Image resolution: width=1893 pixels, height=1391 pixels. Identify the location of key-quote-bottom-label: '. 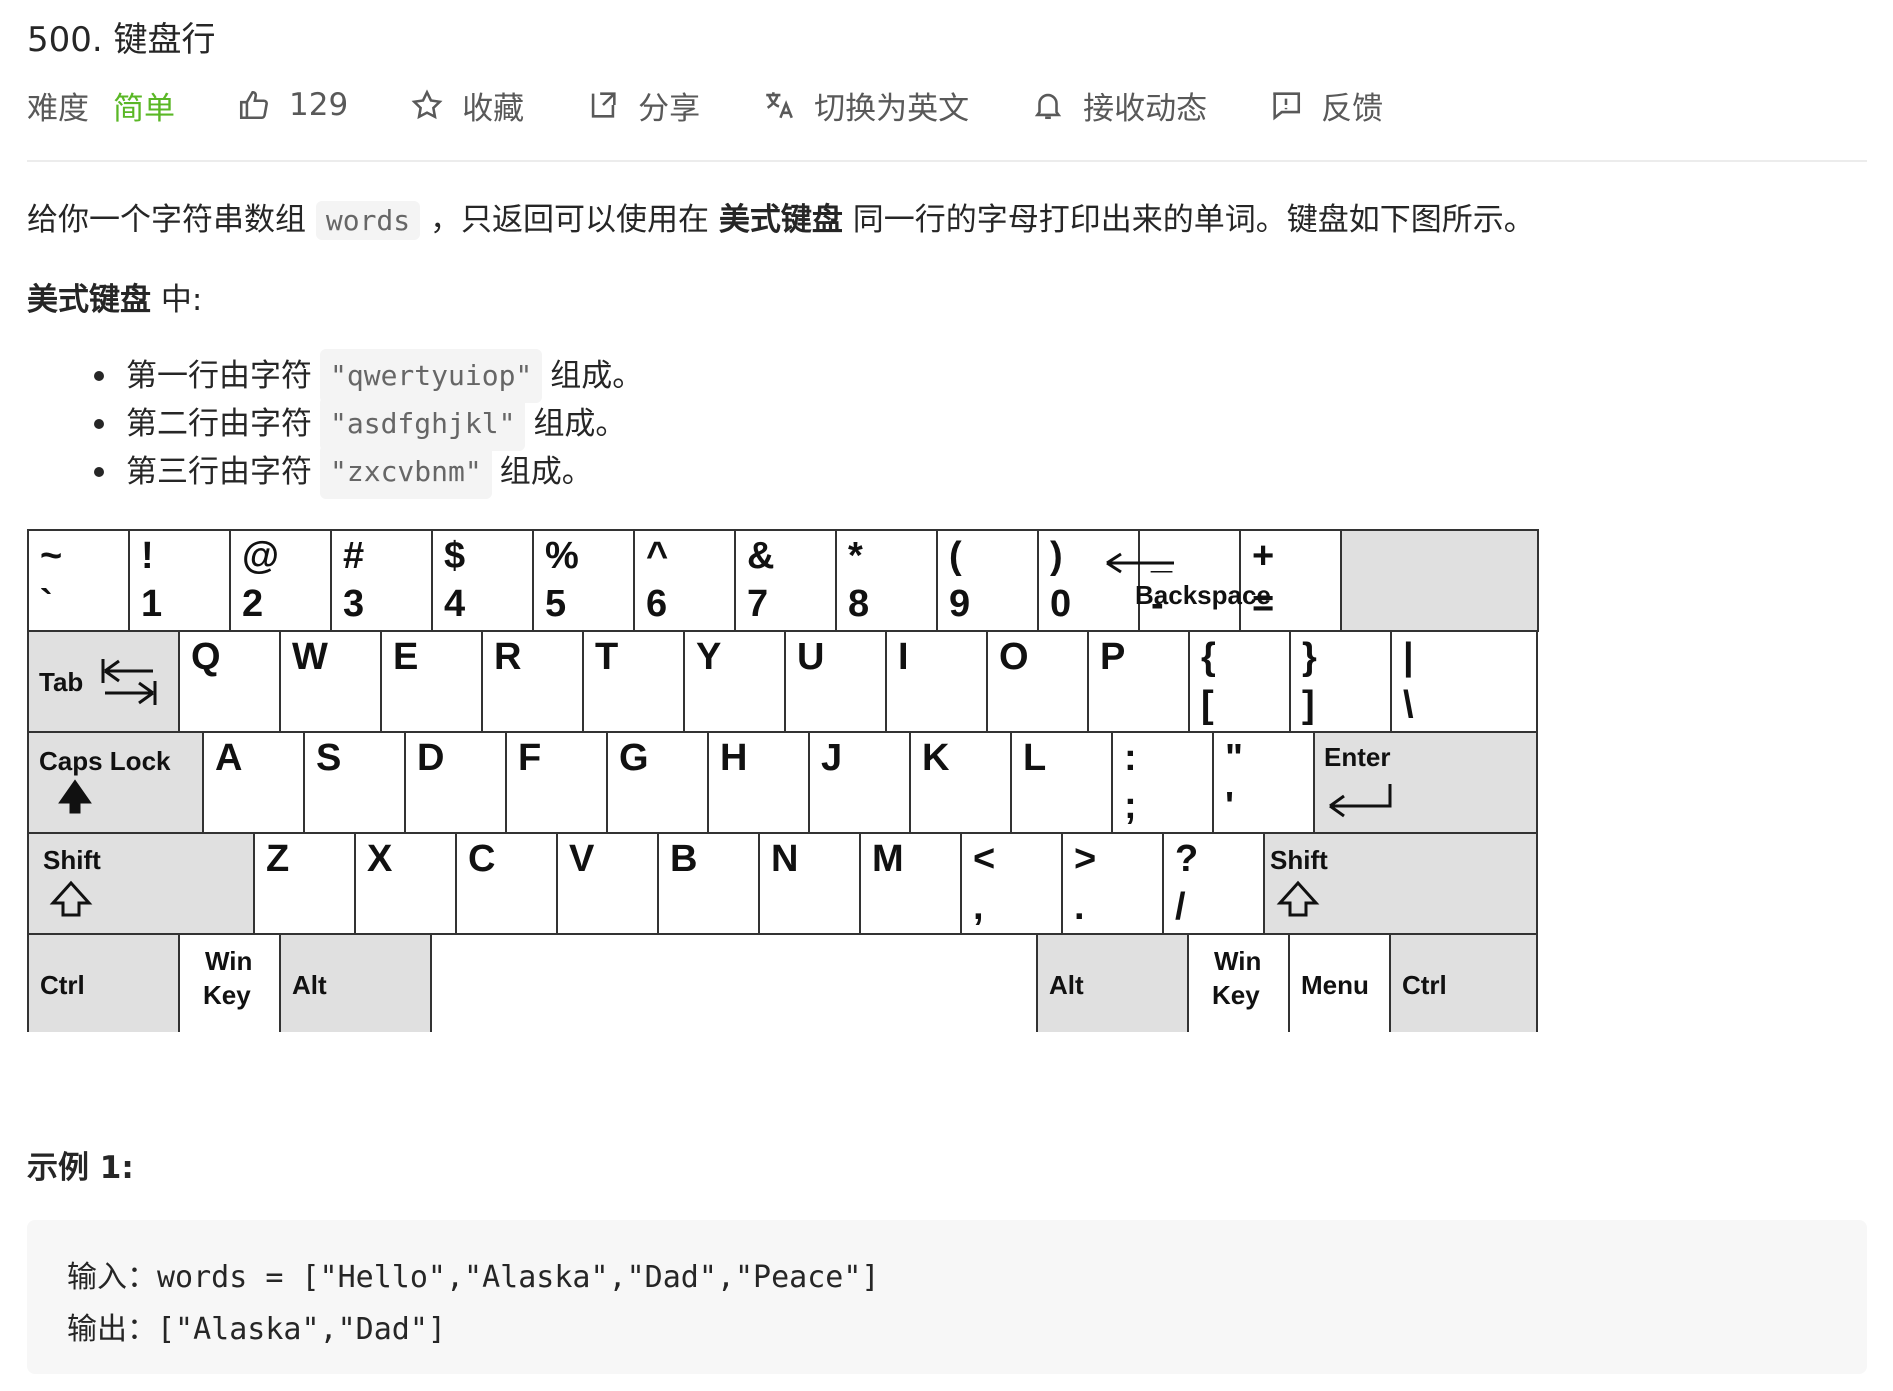
(1229, 806).